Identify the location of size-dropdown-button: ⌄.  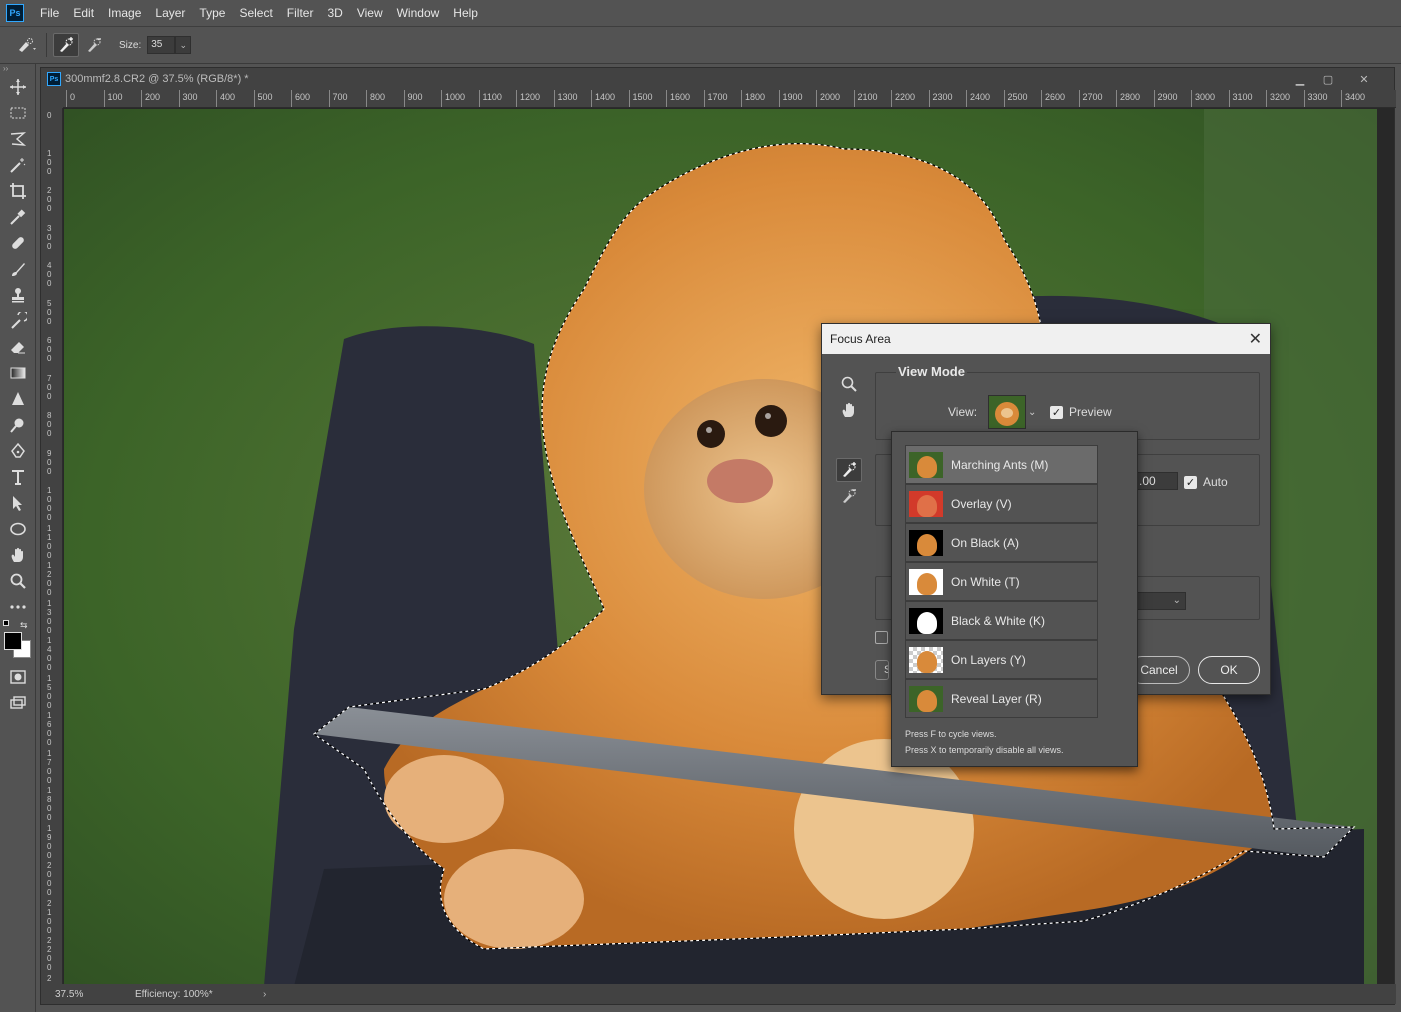
(183, 45).